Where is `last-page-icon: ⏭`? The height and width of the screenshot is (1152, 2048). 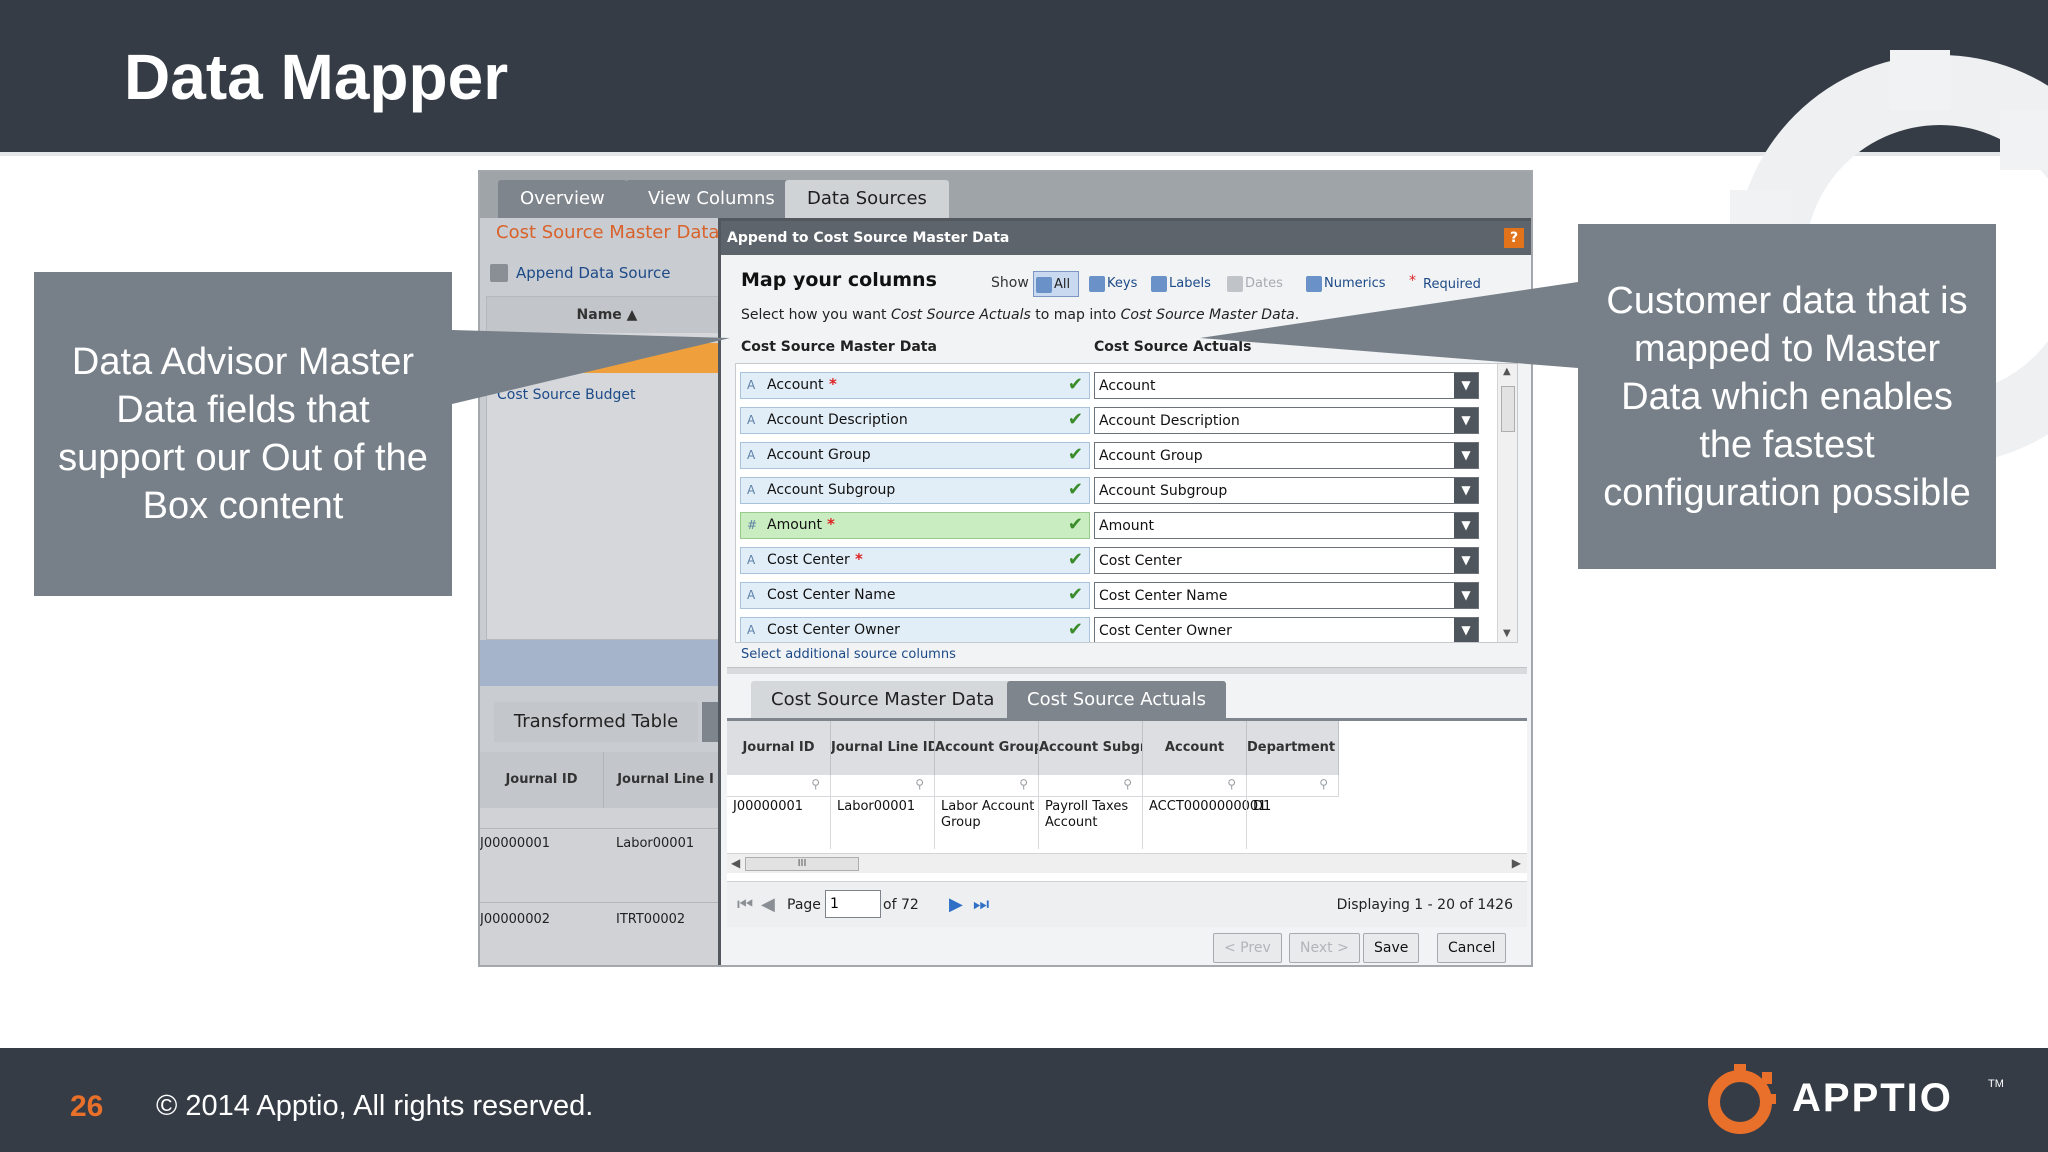 last-page-icon: ⏭ is located at coordinates (981, 904).